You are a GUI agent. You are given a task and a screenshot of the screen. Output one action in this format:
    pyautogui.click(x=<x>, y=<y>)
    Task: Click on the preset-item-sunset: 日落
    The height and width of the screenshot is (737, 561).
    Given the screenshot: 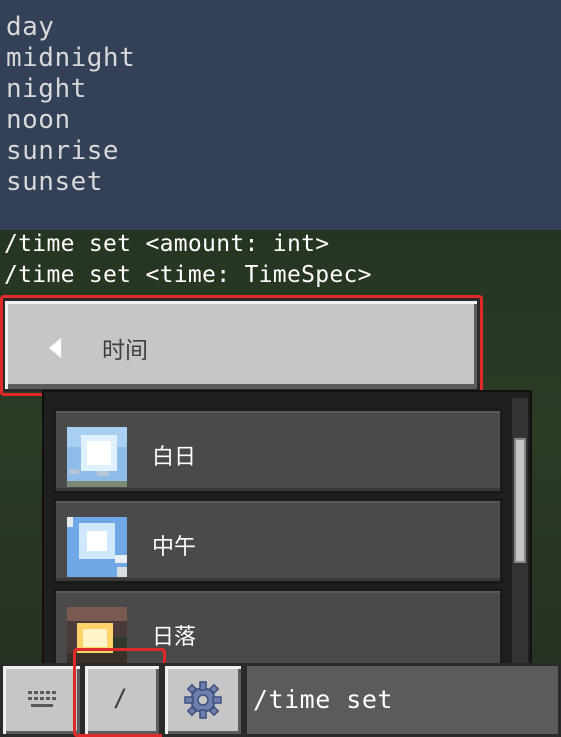 What is the action you would take?
    pyautogui.click(x=278, y=625)
    